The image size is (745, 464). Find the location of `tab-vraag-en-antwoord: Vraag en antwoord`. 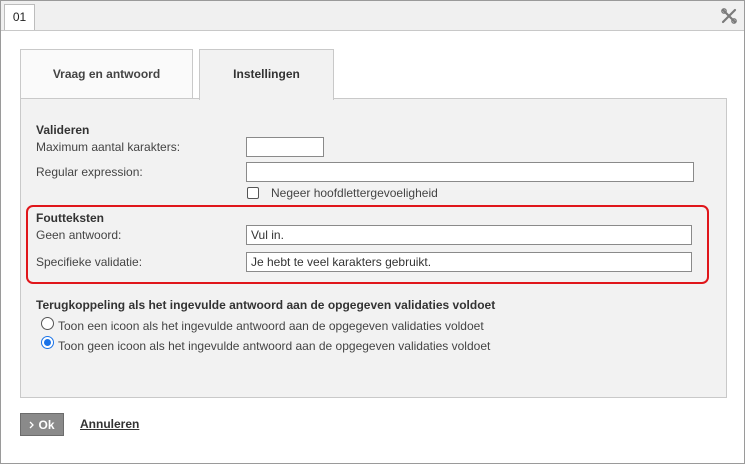

tab-vraag-en-antwoord: Vraag en antwoord is located at coordinates (106, 74).